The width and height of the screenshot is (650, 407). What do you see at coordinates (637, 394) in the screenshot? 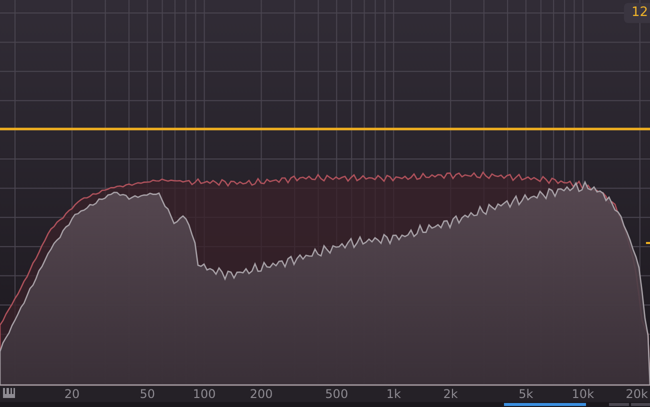
I see `axis-label: 20k` at bounding box center [637, 394].